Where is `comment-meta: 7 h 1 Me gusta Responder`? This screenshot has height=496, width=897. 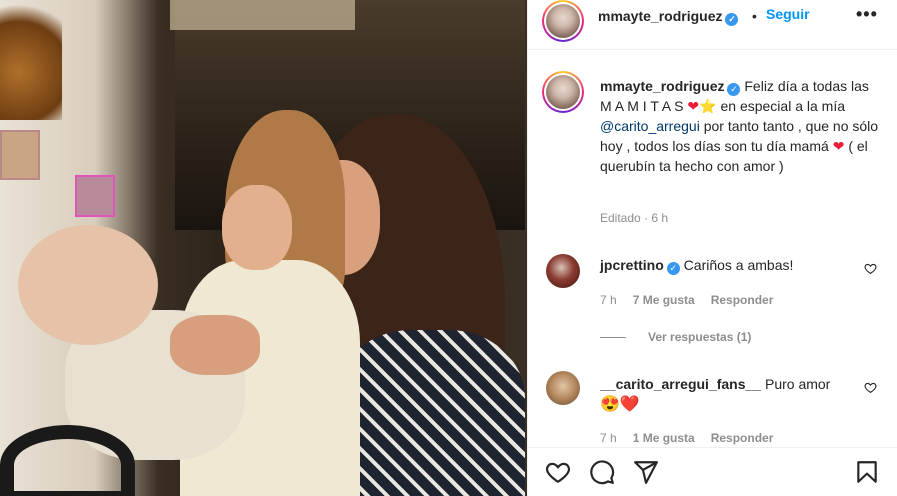
comment-meta: 7 h 1 Me gusta Responder is located at coordinates (686, 438).